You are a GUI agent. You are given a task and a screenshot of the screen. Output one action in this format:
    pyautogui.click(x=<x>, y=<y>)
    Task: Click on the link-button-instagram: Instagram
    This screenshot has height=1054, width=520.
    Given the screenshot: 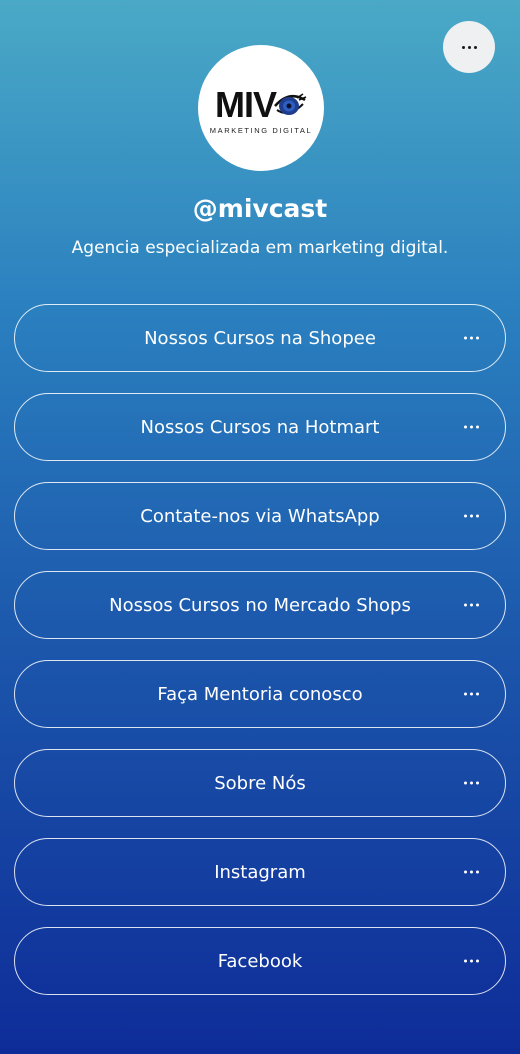 What is the action you would take?
    pyautogui.click(x=260, y=872)
    